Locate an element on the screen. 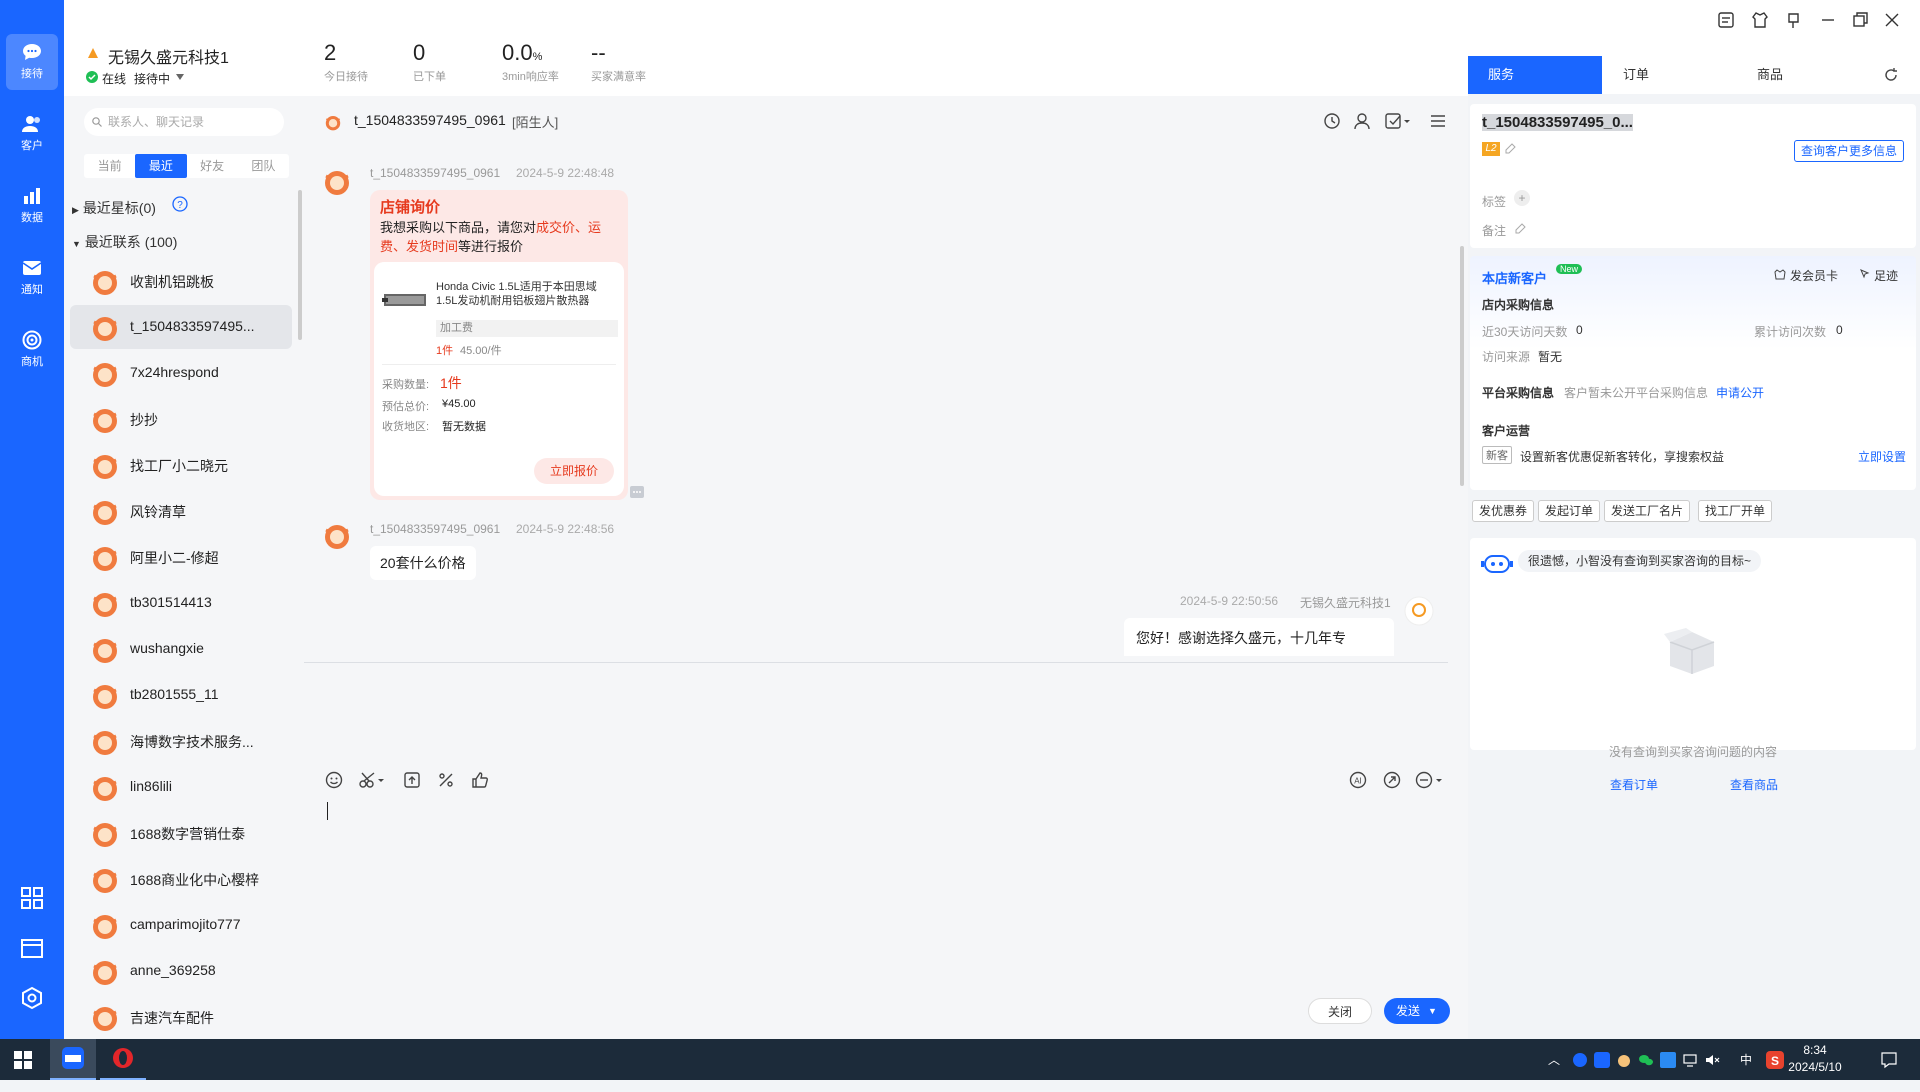 The width and height of the screenshot is (1920, 1092). upload-icon is located at coordinates (412, 780).